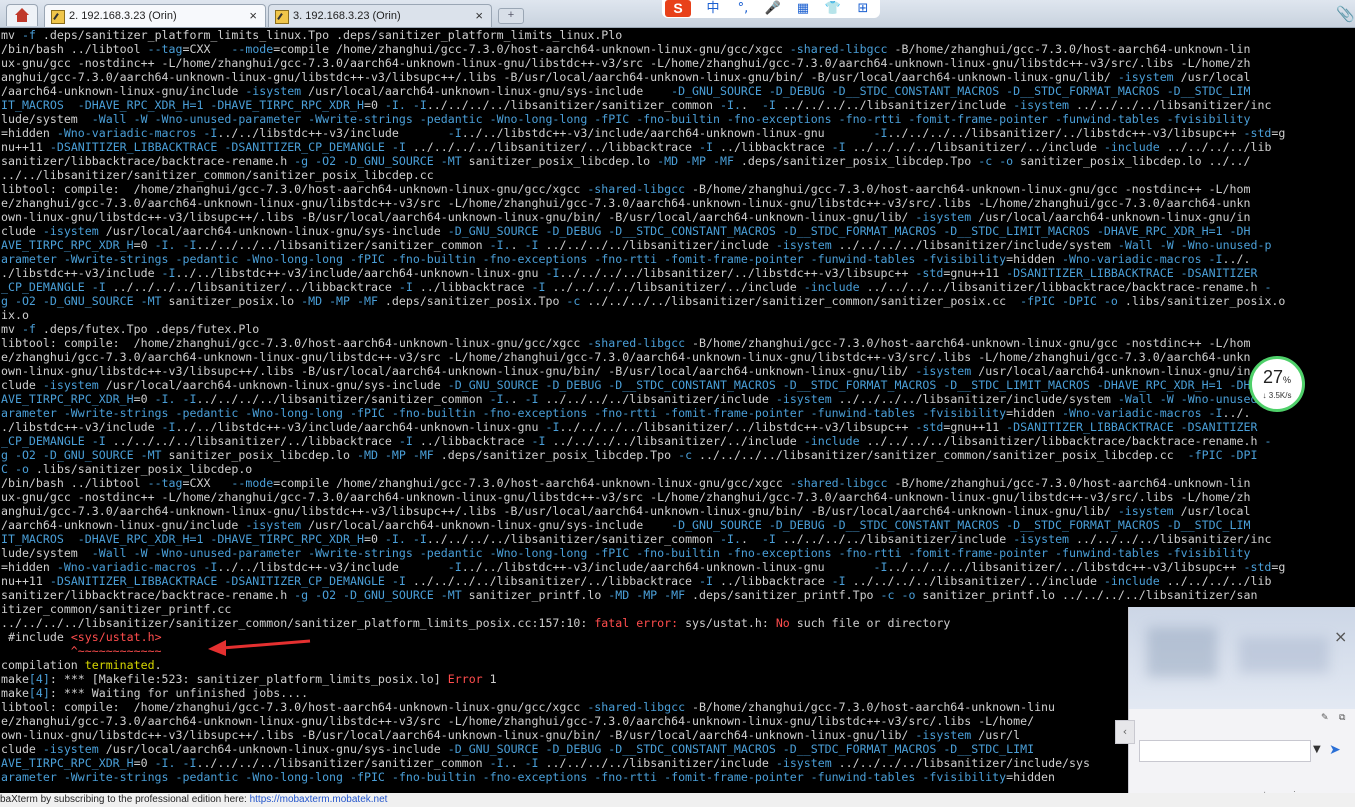  Describe the element at coordinates (1111, 217) in the screenshot. I see `terminal-text-segment: /usr/local/aarch64-unknown-linux-gnu/in` at that location.